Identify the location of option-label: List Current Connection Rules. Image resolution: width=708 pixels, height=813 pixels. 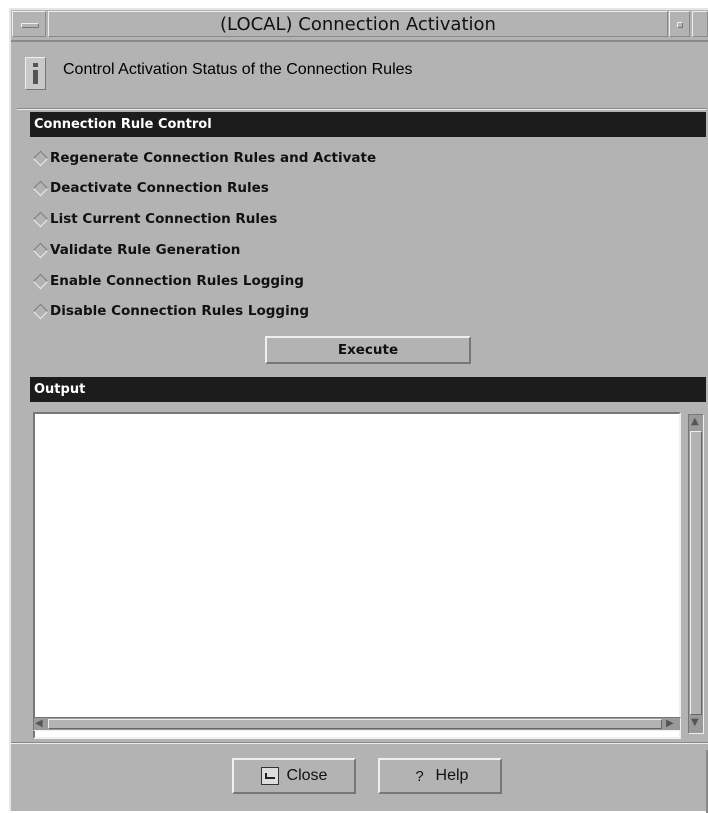
(164, 219).